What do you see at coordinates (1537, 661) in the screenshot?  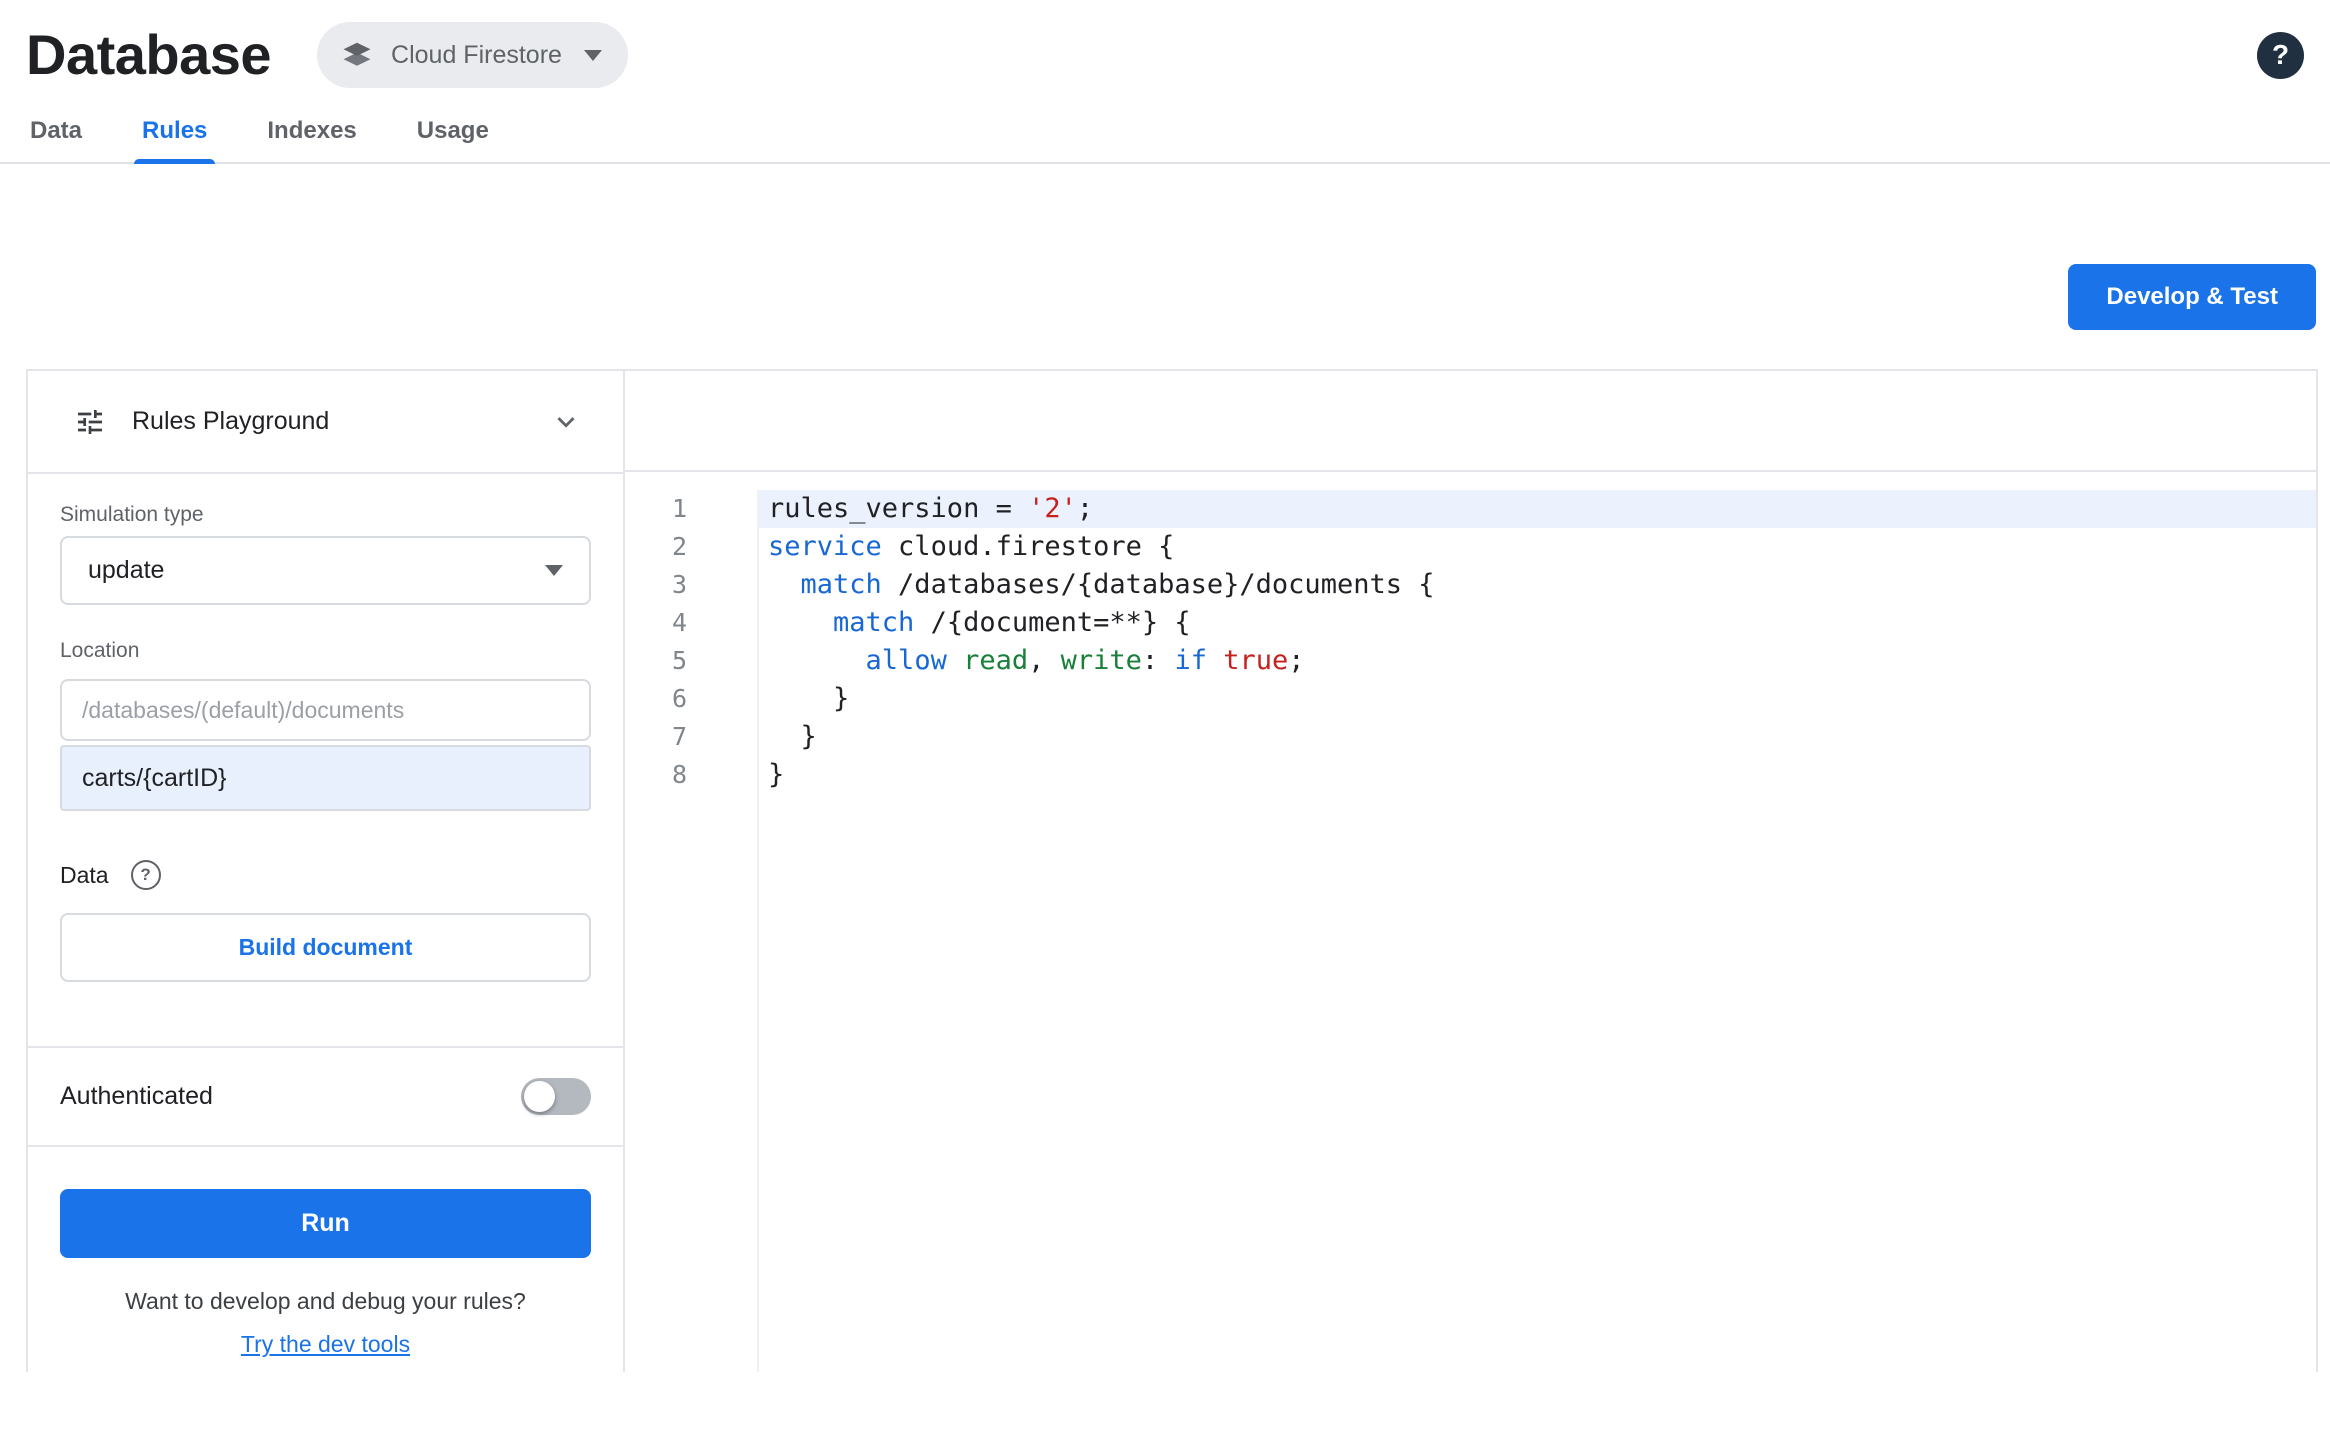 I see `code-line: allow read, write: if true;` at bounding box center [1537, 661].